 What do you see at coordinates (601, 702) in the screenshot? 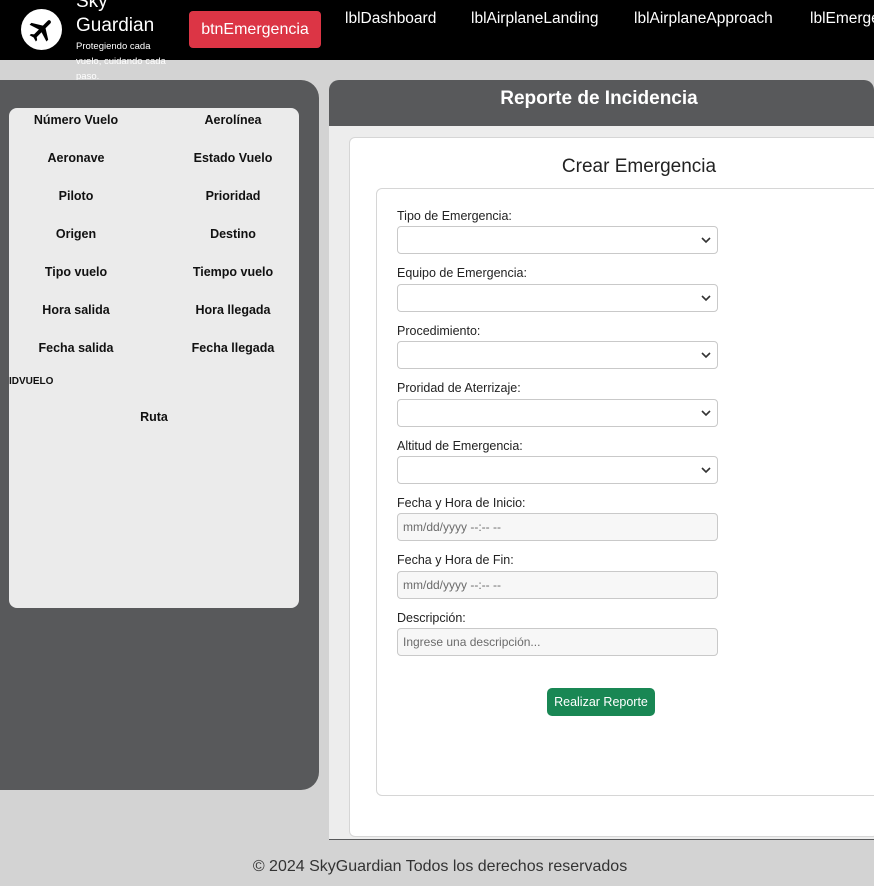
I see `submit-report-button: Realizar Reporte` at bounding box center [601, 702].